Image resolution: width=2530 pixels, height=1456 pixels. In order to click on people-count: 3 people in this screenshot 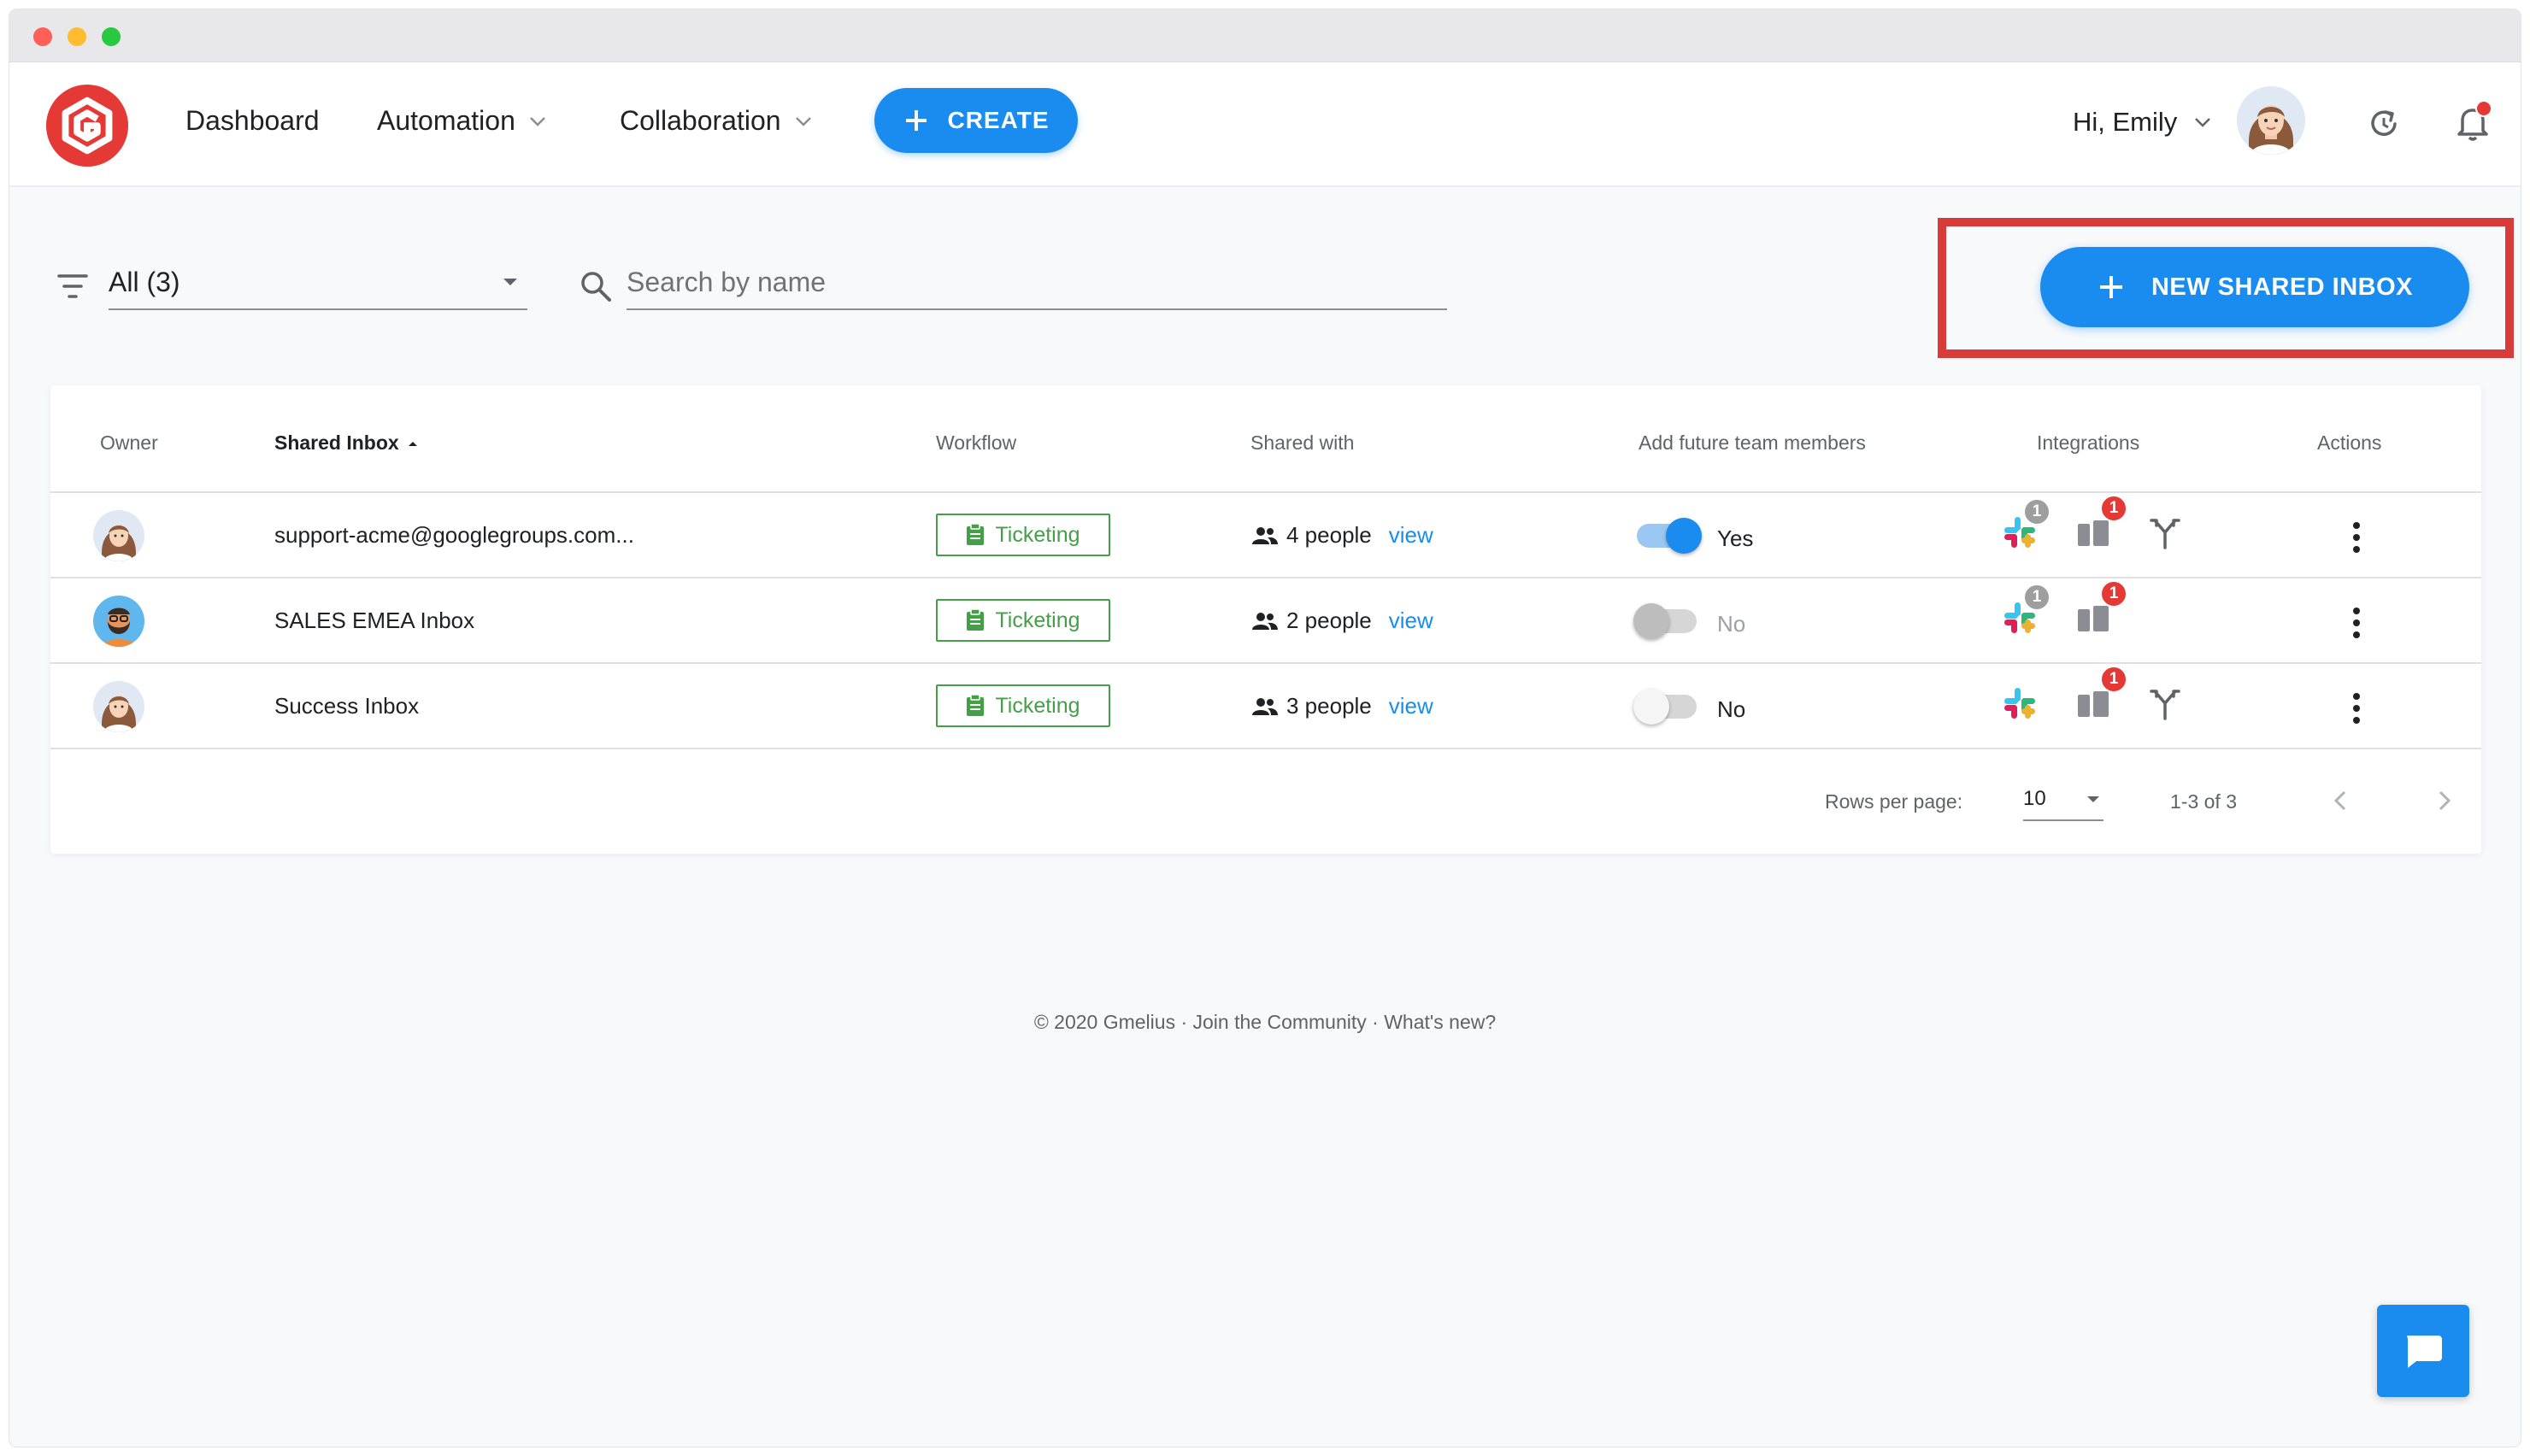, I will do `click(1329, 706)`.